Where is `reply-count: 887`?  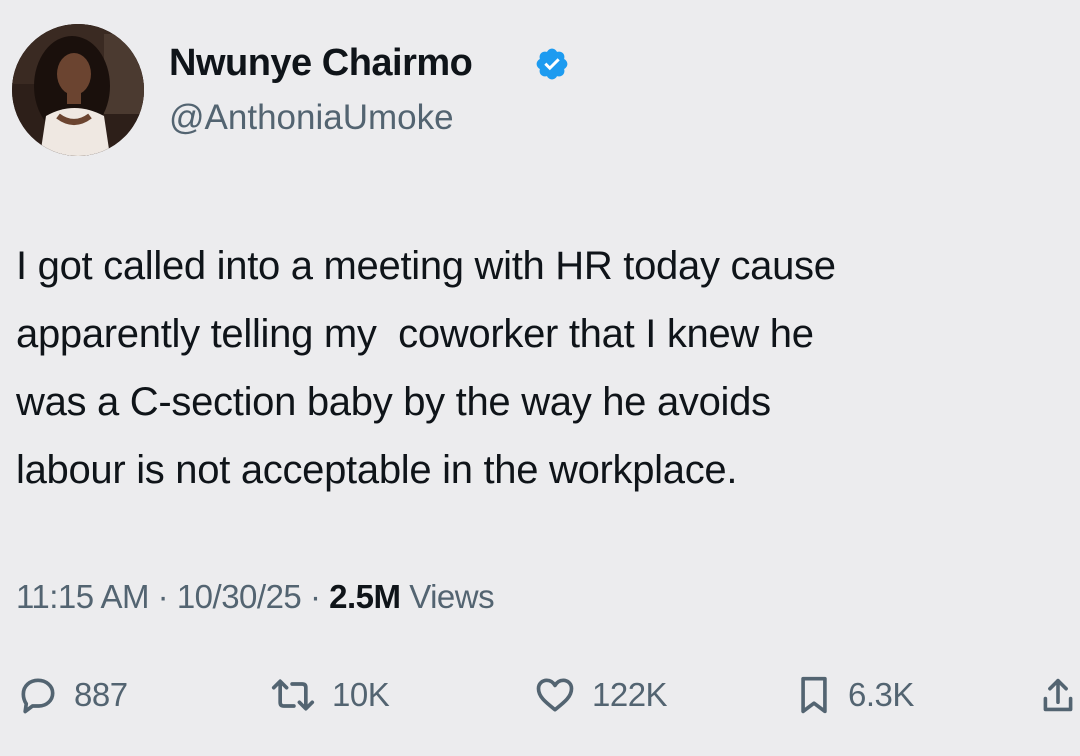 reply-count: 887 is located at coordinates (101, 694).